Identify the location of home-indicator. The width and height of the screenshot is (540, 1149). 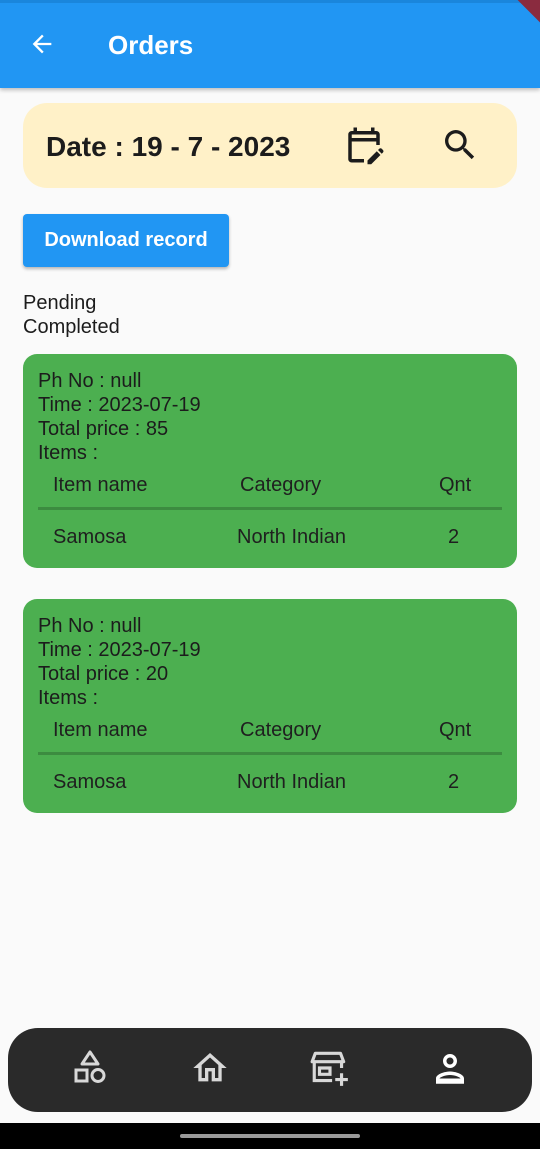
(270, 1136).